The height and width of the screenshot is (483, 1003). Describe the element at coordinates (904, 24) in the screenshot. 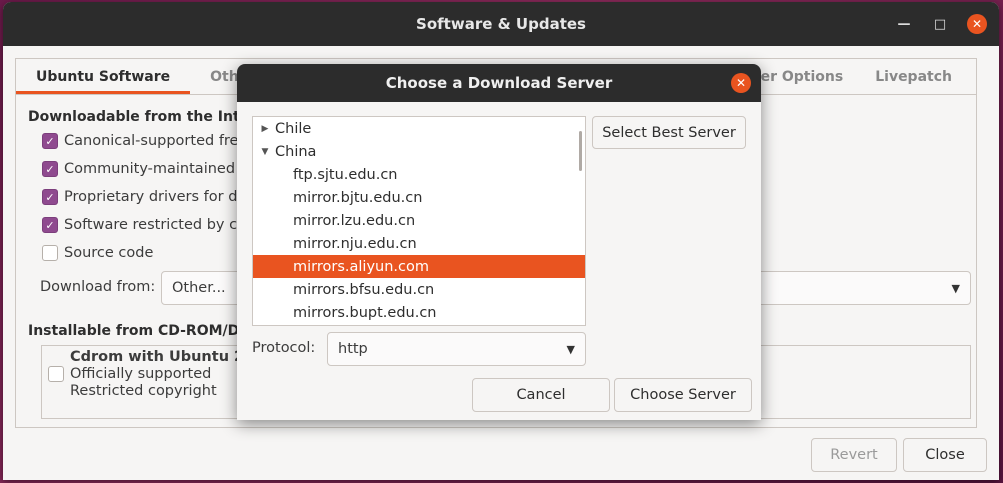

I see `minimize-icon: —` at that location.